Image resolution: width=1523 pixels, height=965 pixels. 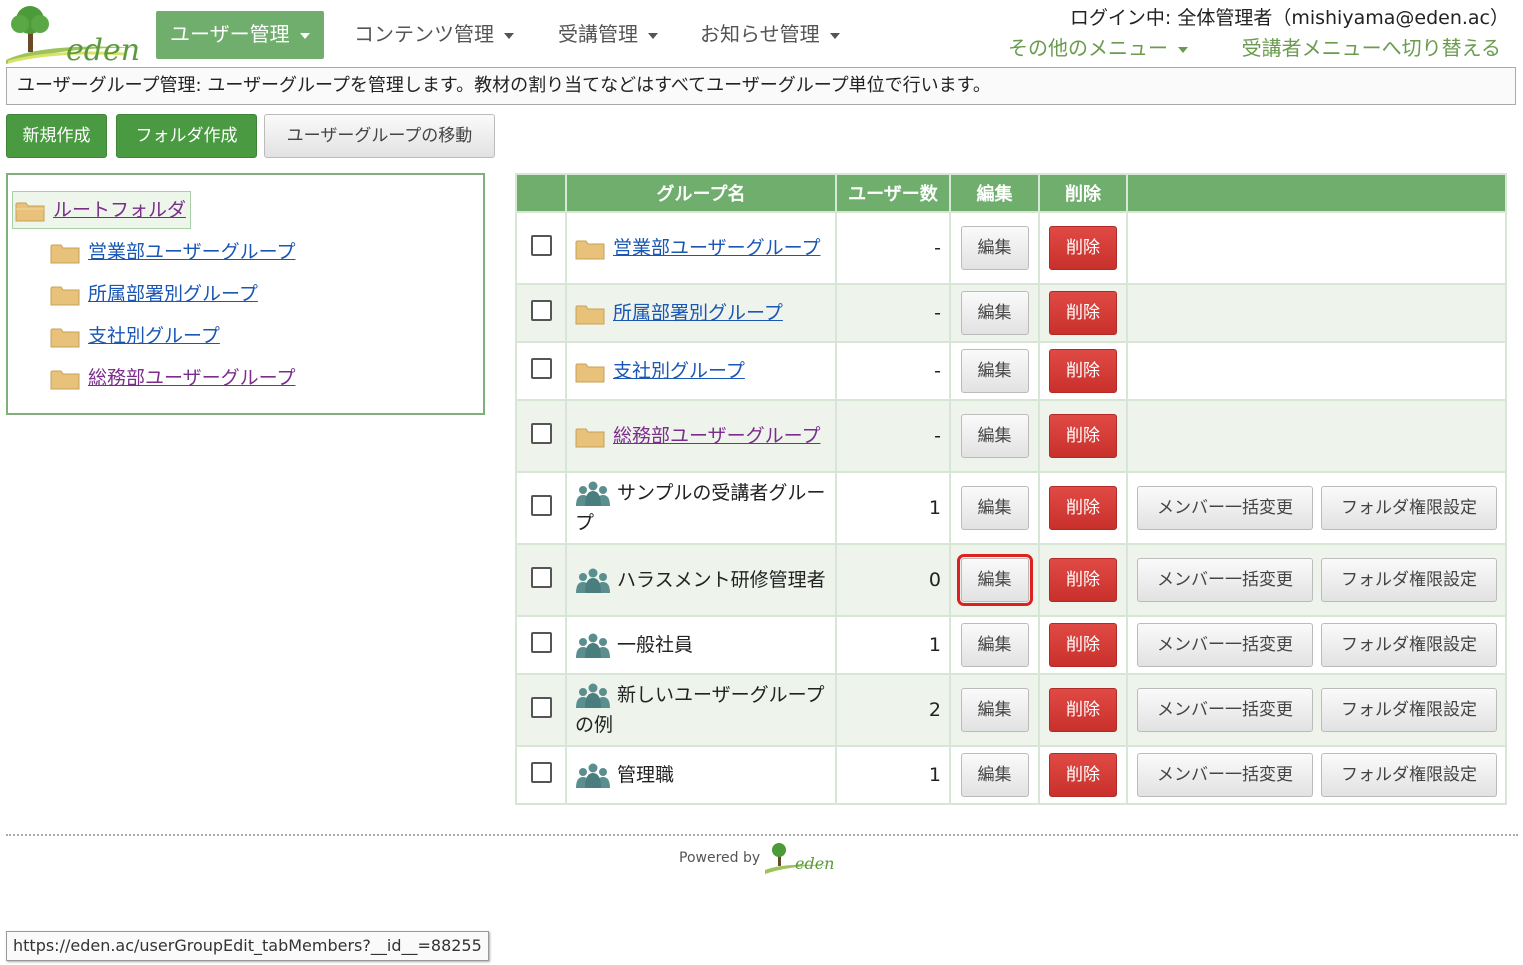 I want to click on table-row: 営業部ユーザーグループ - 編集 削除, so click(x=1011, y=248).